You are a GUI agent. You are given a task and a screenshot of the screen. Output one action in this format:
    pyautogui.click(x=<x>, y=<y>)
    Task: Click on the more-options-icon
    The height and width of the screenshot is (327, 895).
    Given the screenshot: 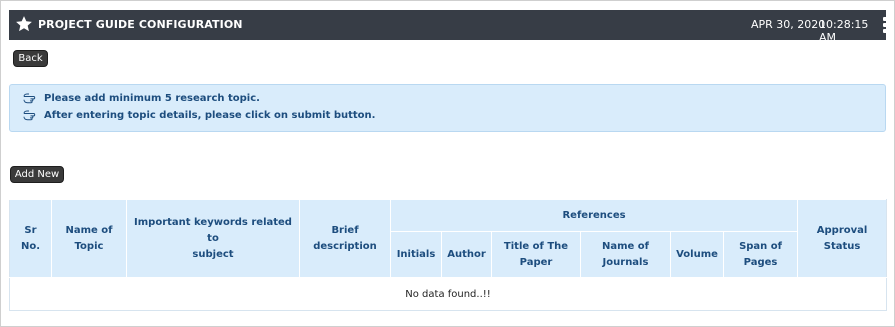 What is the action you would take?
    pyautogui.click(x=885, y=25)
    